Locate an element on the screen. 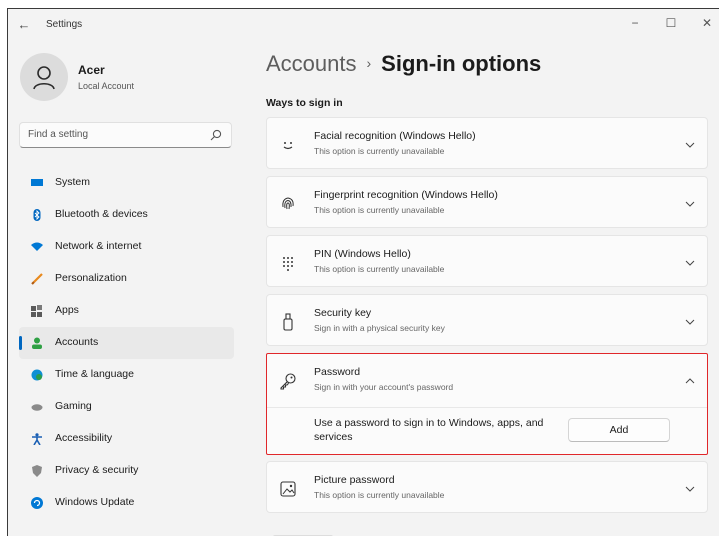 Image resolution: width=719 pixels, height=536 pixels. sidebar-item-label: Privacy & security is located at coordinates (97, 470).